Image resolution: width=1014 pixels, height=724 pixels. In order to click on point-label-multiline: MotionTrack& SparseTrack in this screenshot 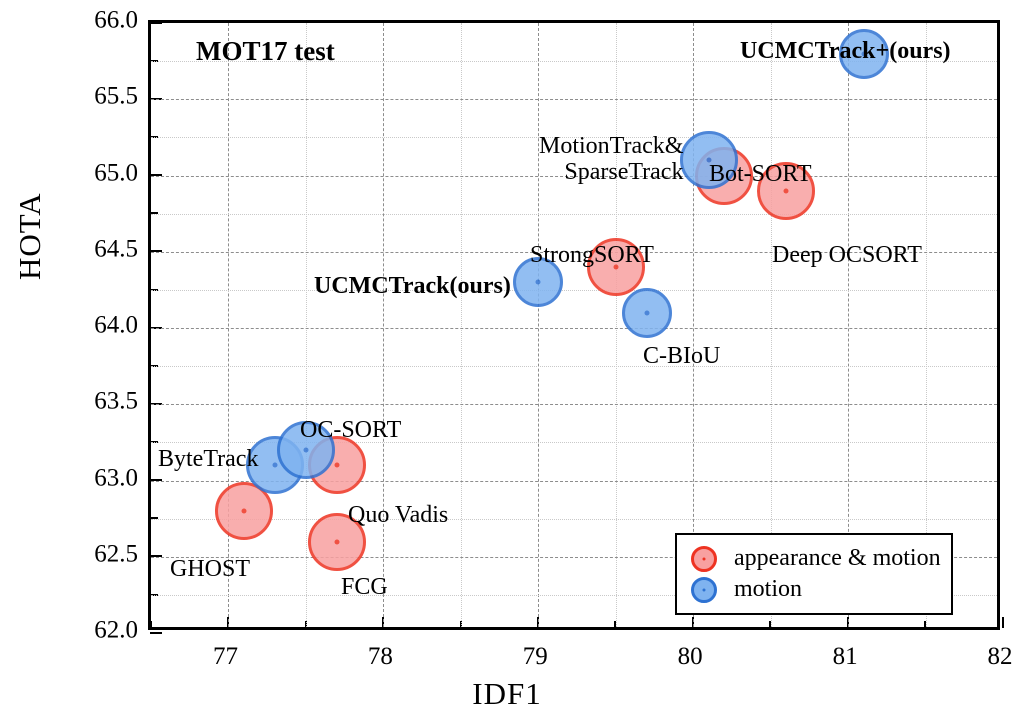, I will do `click(611, 159)`.